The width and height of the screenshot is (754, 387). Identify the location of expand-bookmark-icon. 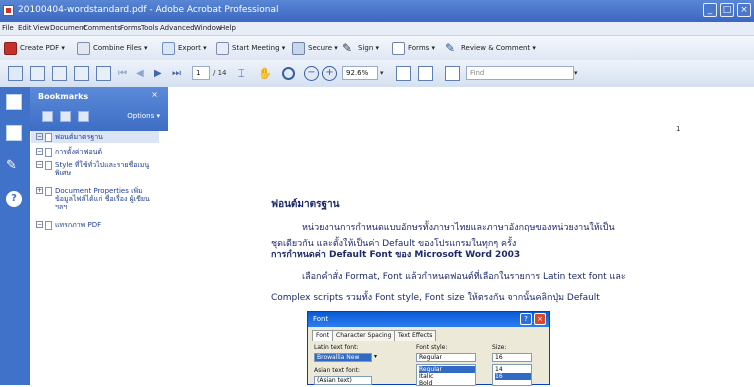
(83, 116).